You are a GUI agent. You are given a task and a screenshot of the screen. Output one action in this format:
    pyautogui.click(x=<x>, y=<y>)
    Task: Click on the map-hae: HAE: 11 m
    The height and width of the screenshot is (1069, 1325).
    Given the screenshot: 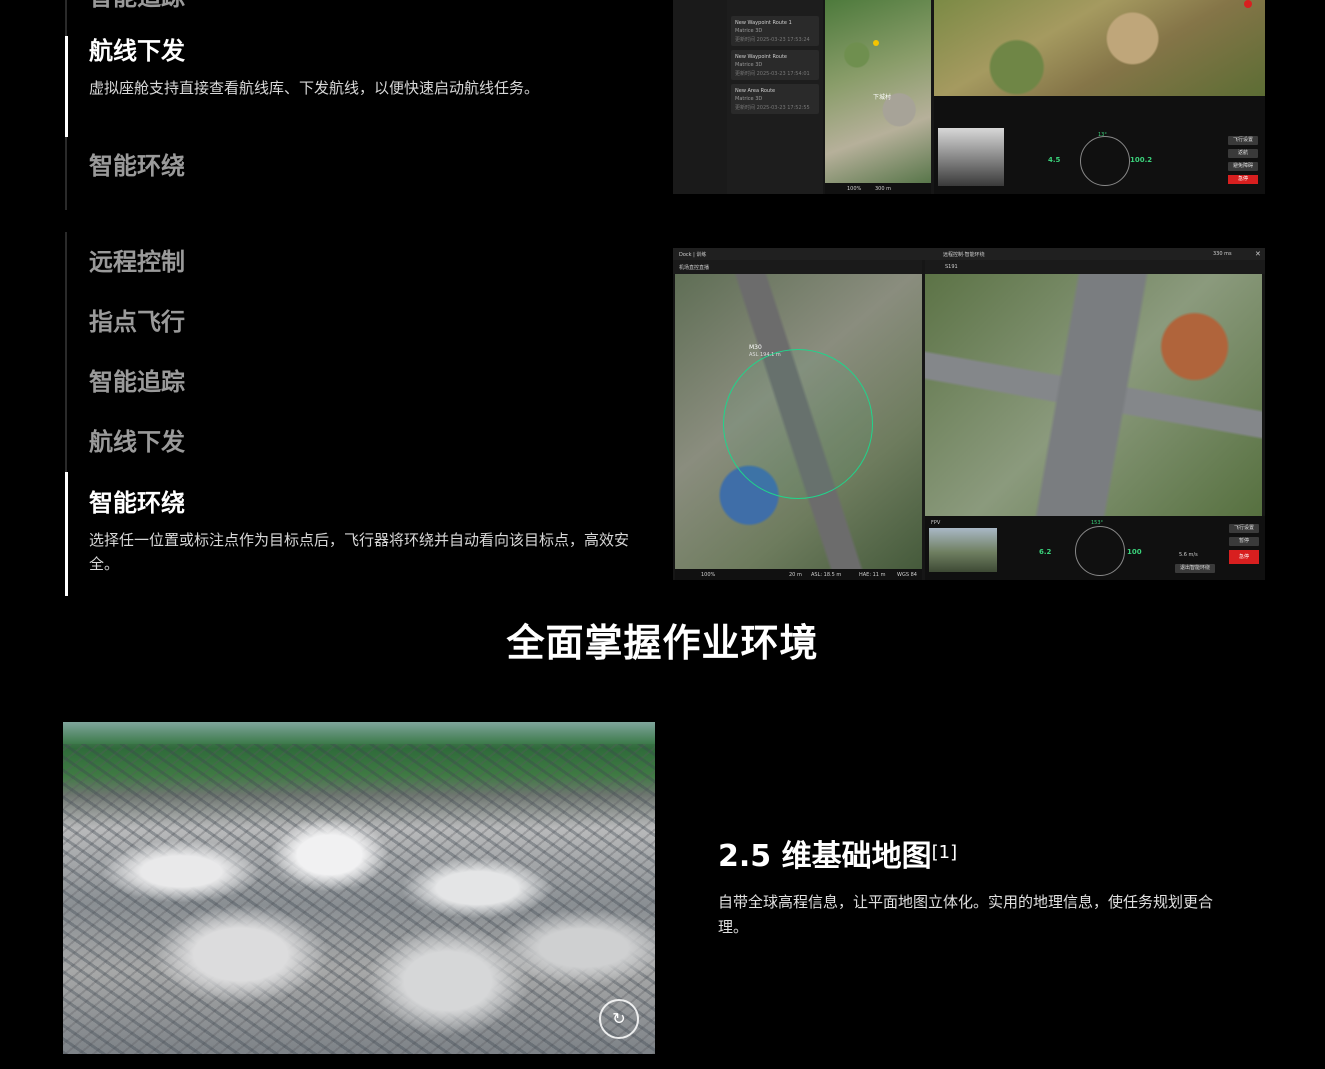 What is the action you would take?
    pyautogui.click(x=872, y=575)
    